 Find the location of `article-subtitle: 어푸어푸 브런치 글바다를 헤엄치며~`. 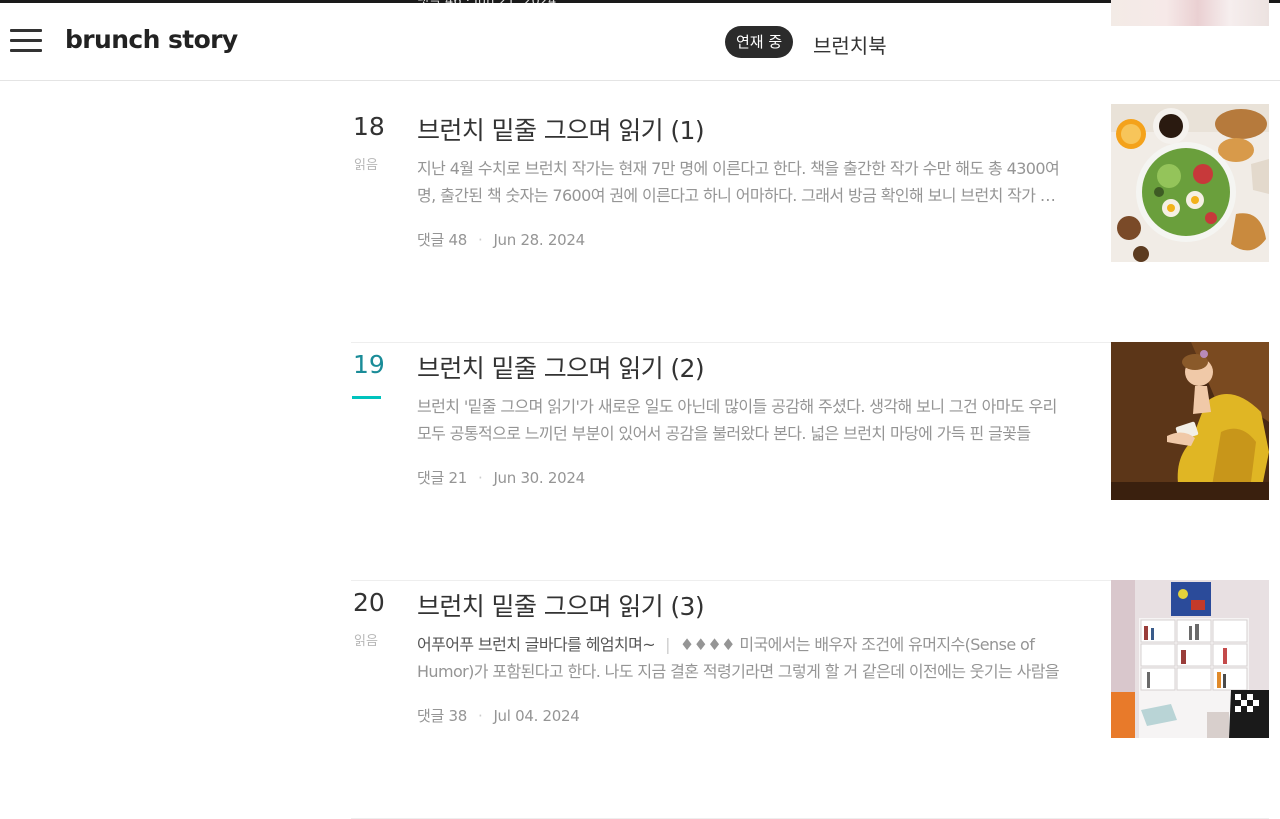

article-subtitle: 어푸어푸 브런치 글바다를 헤엄치며~ is located at coordinates (536, 644).